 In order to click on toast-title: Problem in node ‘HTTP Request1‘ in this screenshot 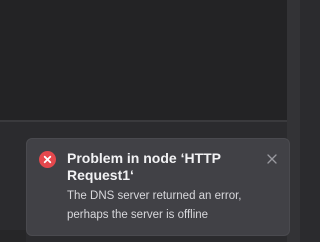, I will do `click(144, 166)`.